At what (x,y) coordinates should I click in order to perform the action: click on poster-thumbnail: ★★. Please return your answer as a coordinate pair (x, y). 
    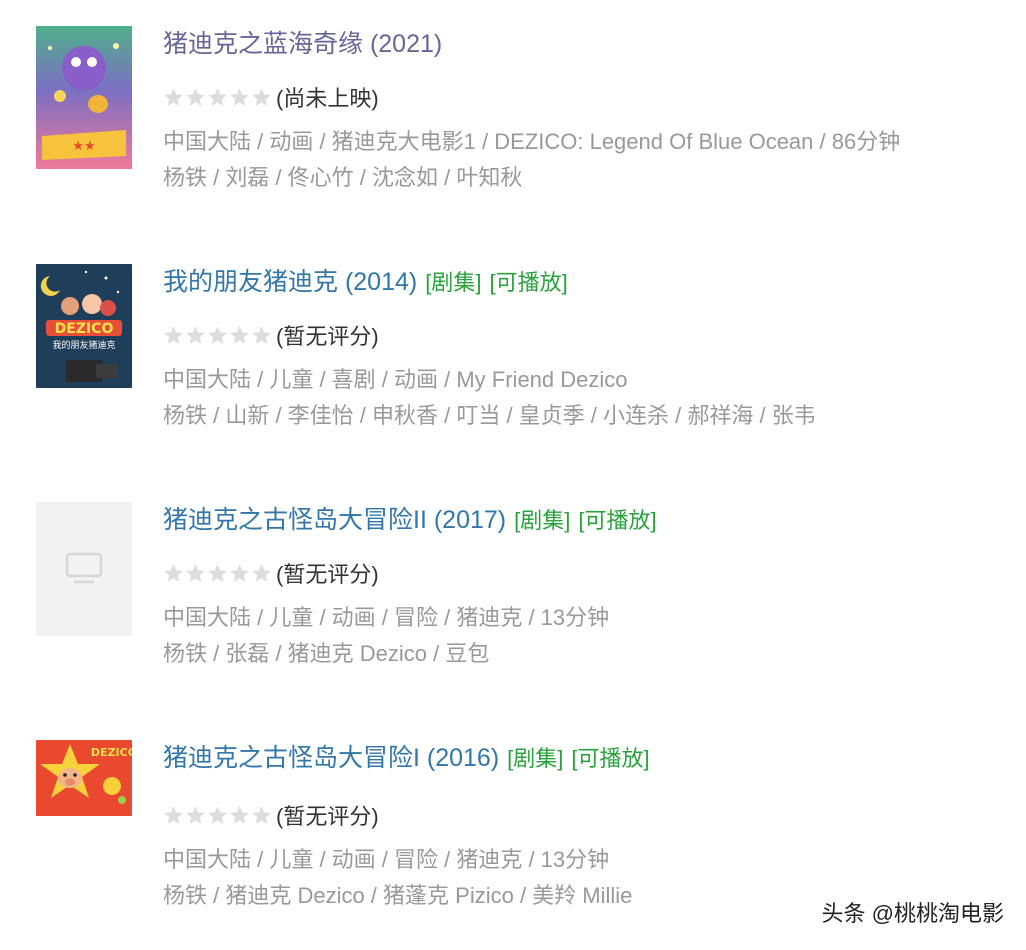
    Looking at the image, I should click on (84, 97).